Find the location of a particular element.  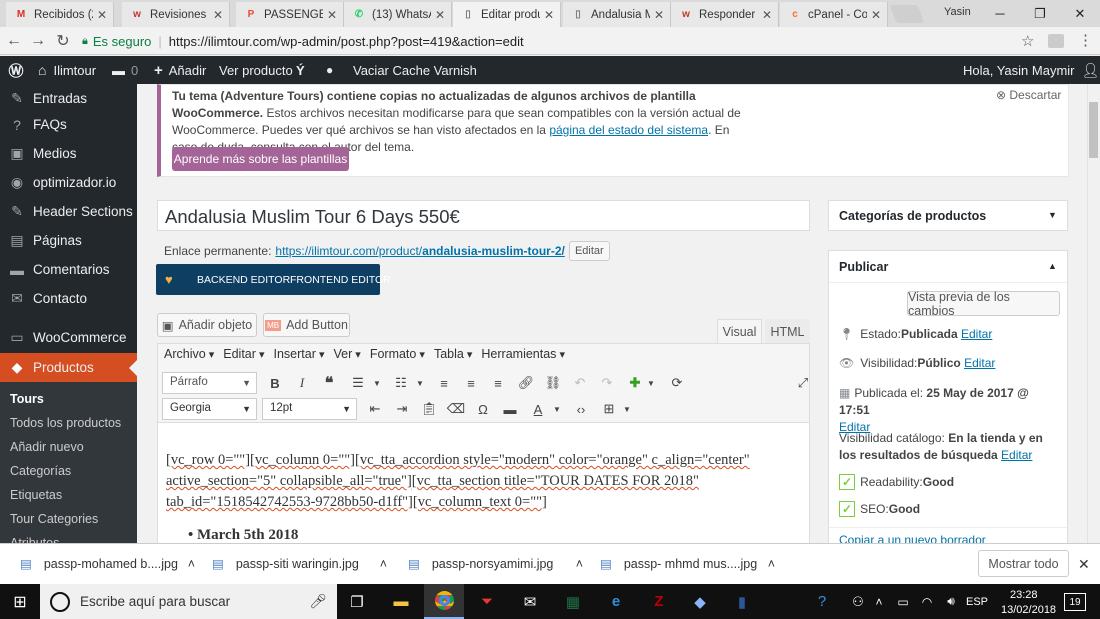

visibility-edit-link: Editar is located at coordinates (979, 363).